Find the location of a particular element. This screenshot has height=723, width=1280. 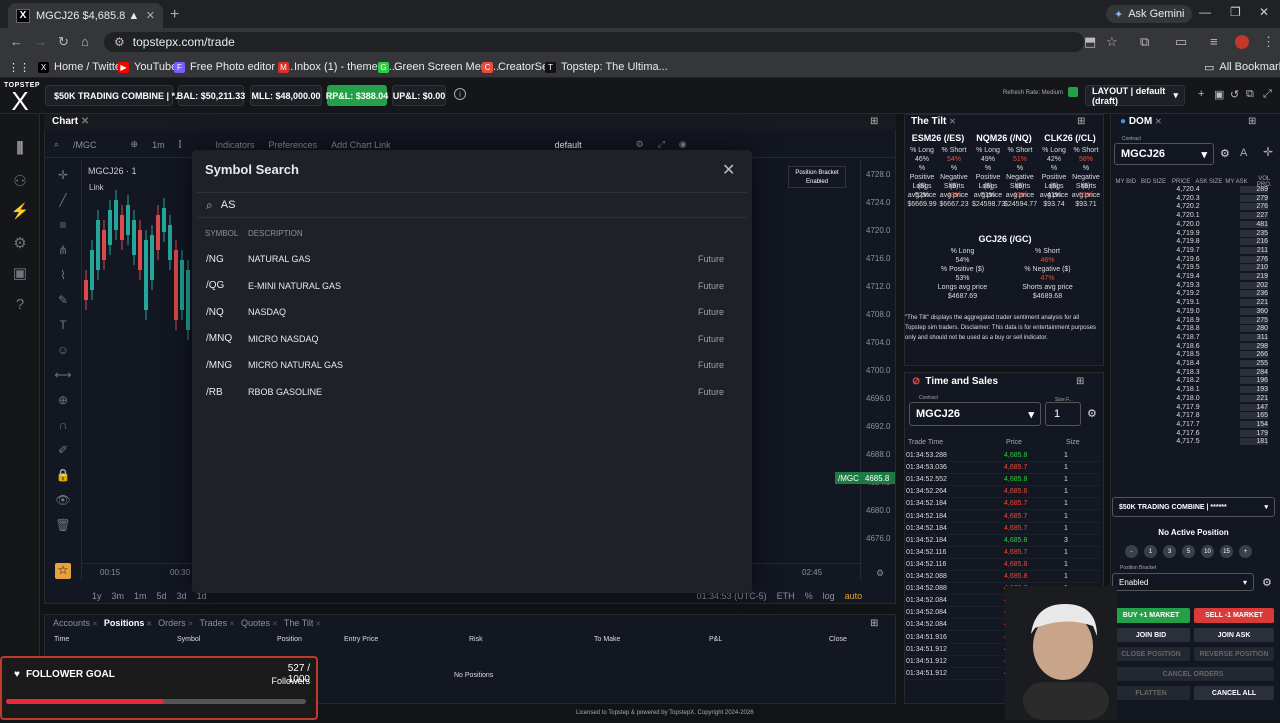

tns-contract-select: MGCJ26 ▾ is located at coordinates (975, 414).